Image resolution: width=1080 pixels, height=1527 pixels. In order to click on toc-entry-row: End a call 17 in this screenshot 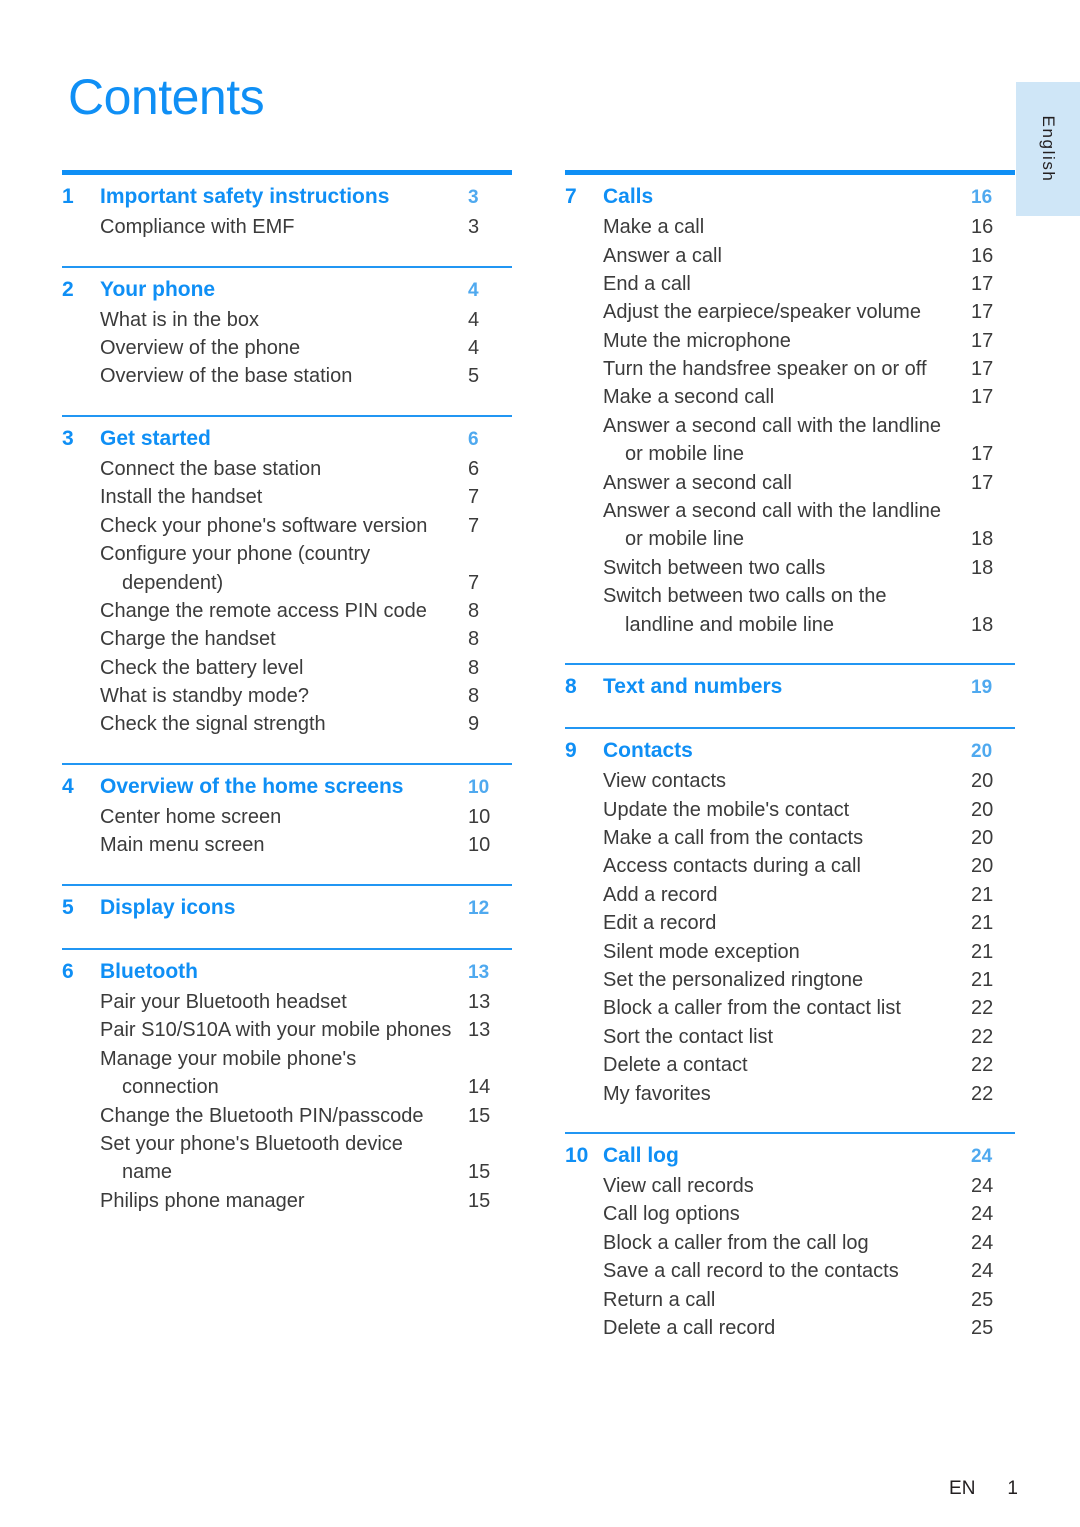, I will do `click(790, 284)`.